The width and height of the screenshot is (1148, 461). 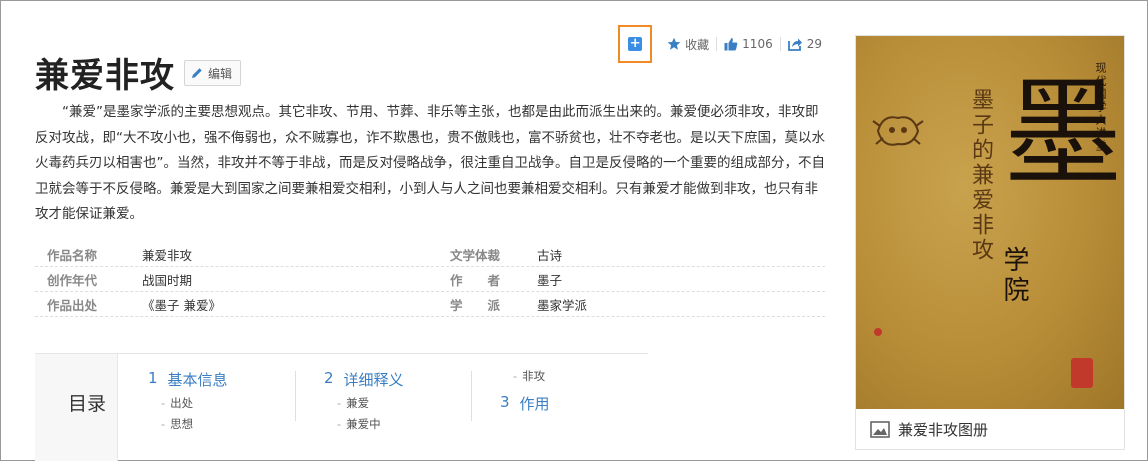 What do you see at coordinates (197, 380) in the screenshot?
I see `toc-section-label: 基本信息` at bounding box center [197, 380].